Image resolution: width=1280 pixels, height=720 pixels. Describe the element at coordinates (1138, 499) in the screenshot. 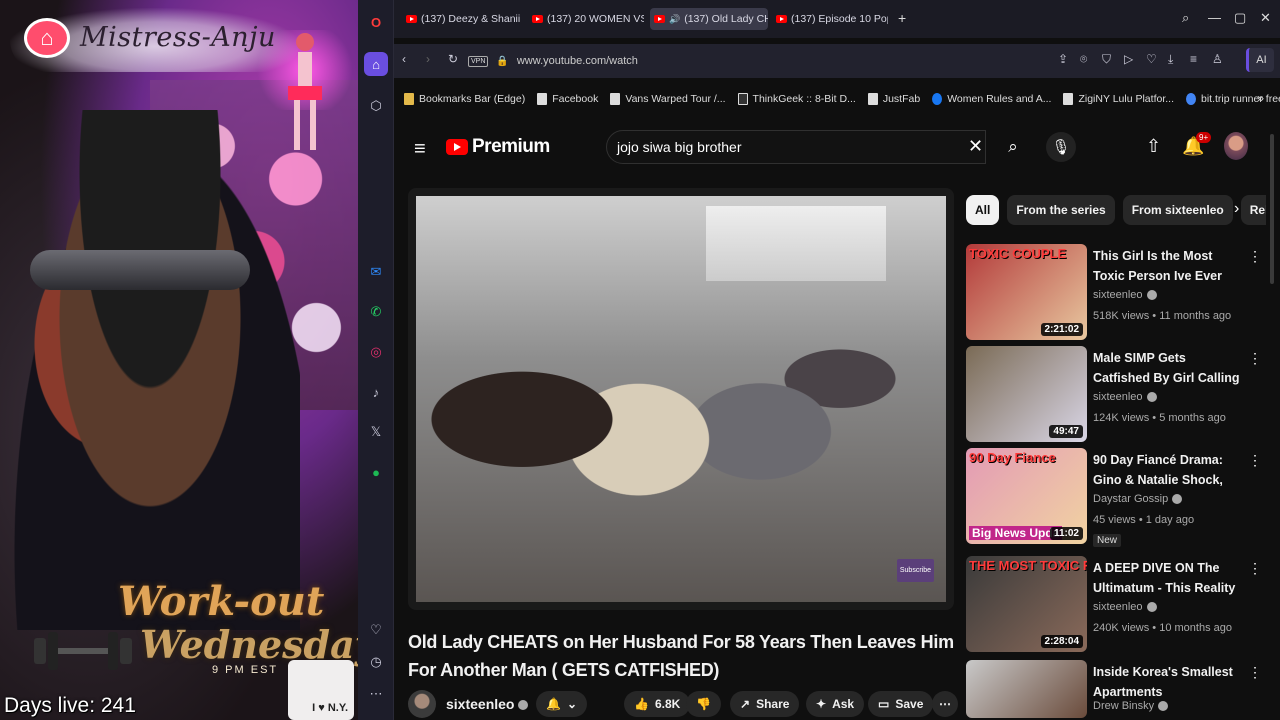

I see `recommendation-channel: Daystar Gossip` at that location.